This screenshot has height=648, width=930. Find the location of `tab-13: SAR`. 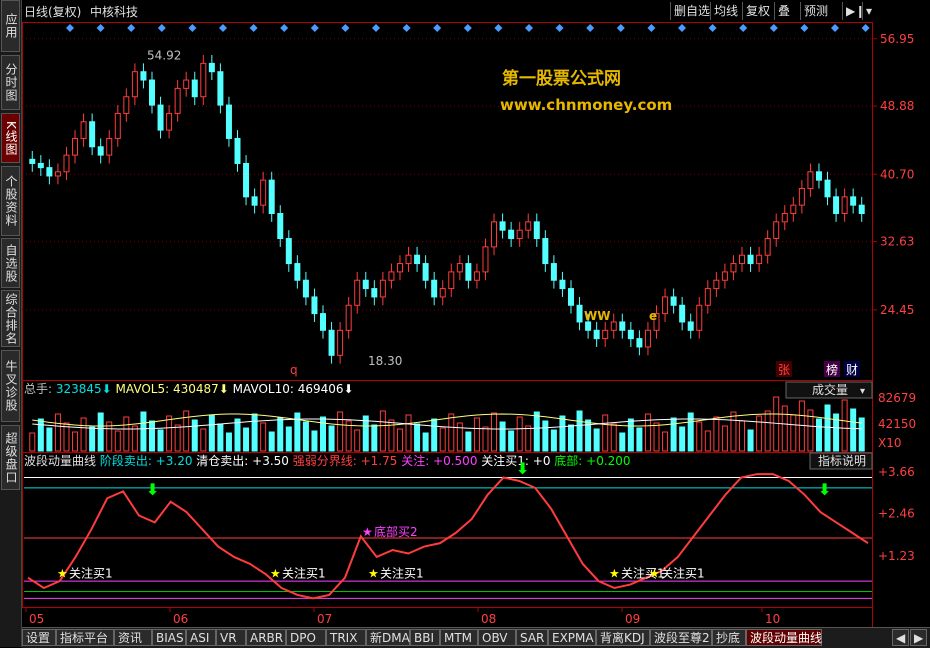

tab-13: SAR is located at coordinates (532, 637).